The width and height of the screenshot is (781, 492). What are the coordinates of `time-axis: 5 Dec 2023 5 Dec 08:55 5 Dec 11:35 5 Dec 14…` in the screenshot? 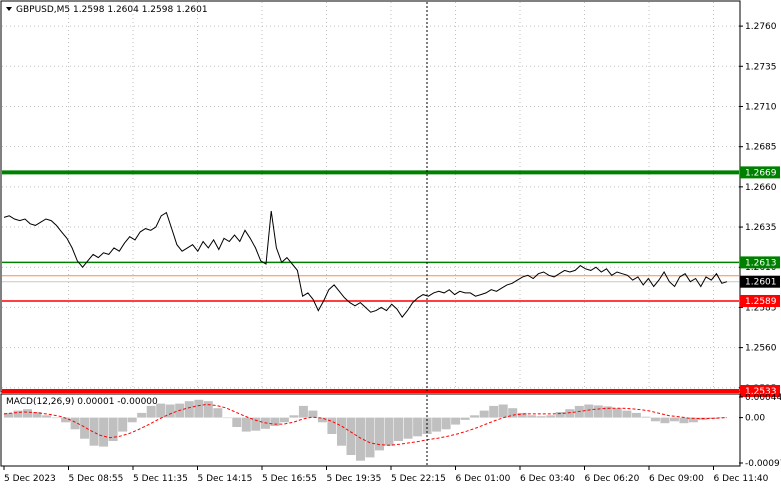 It's located at (386, 475).